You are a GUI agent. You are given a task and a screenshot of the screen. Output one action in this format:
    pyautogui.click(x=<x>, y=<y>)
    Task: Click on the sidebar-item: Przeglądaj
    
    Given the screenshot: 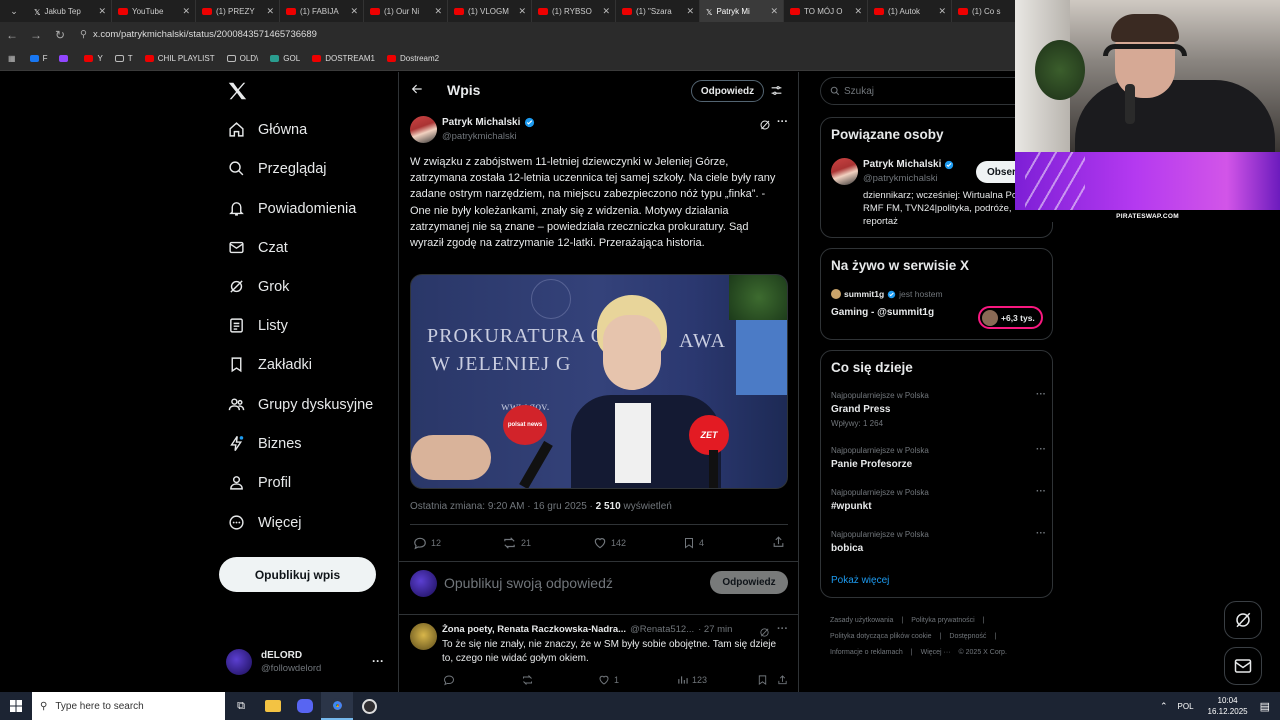 What is the action you would take?
    pyautogui.click(x=277, y=168)
    